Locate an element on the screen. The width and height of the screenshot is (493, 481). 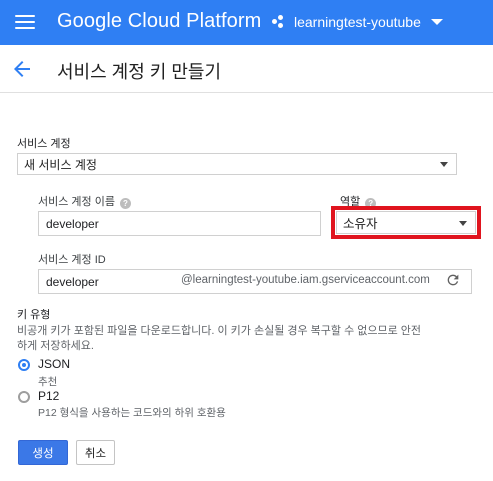
project-name: learningtest-youtube is located at coordinates (357, 22).